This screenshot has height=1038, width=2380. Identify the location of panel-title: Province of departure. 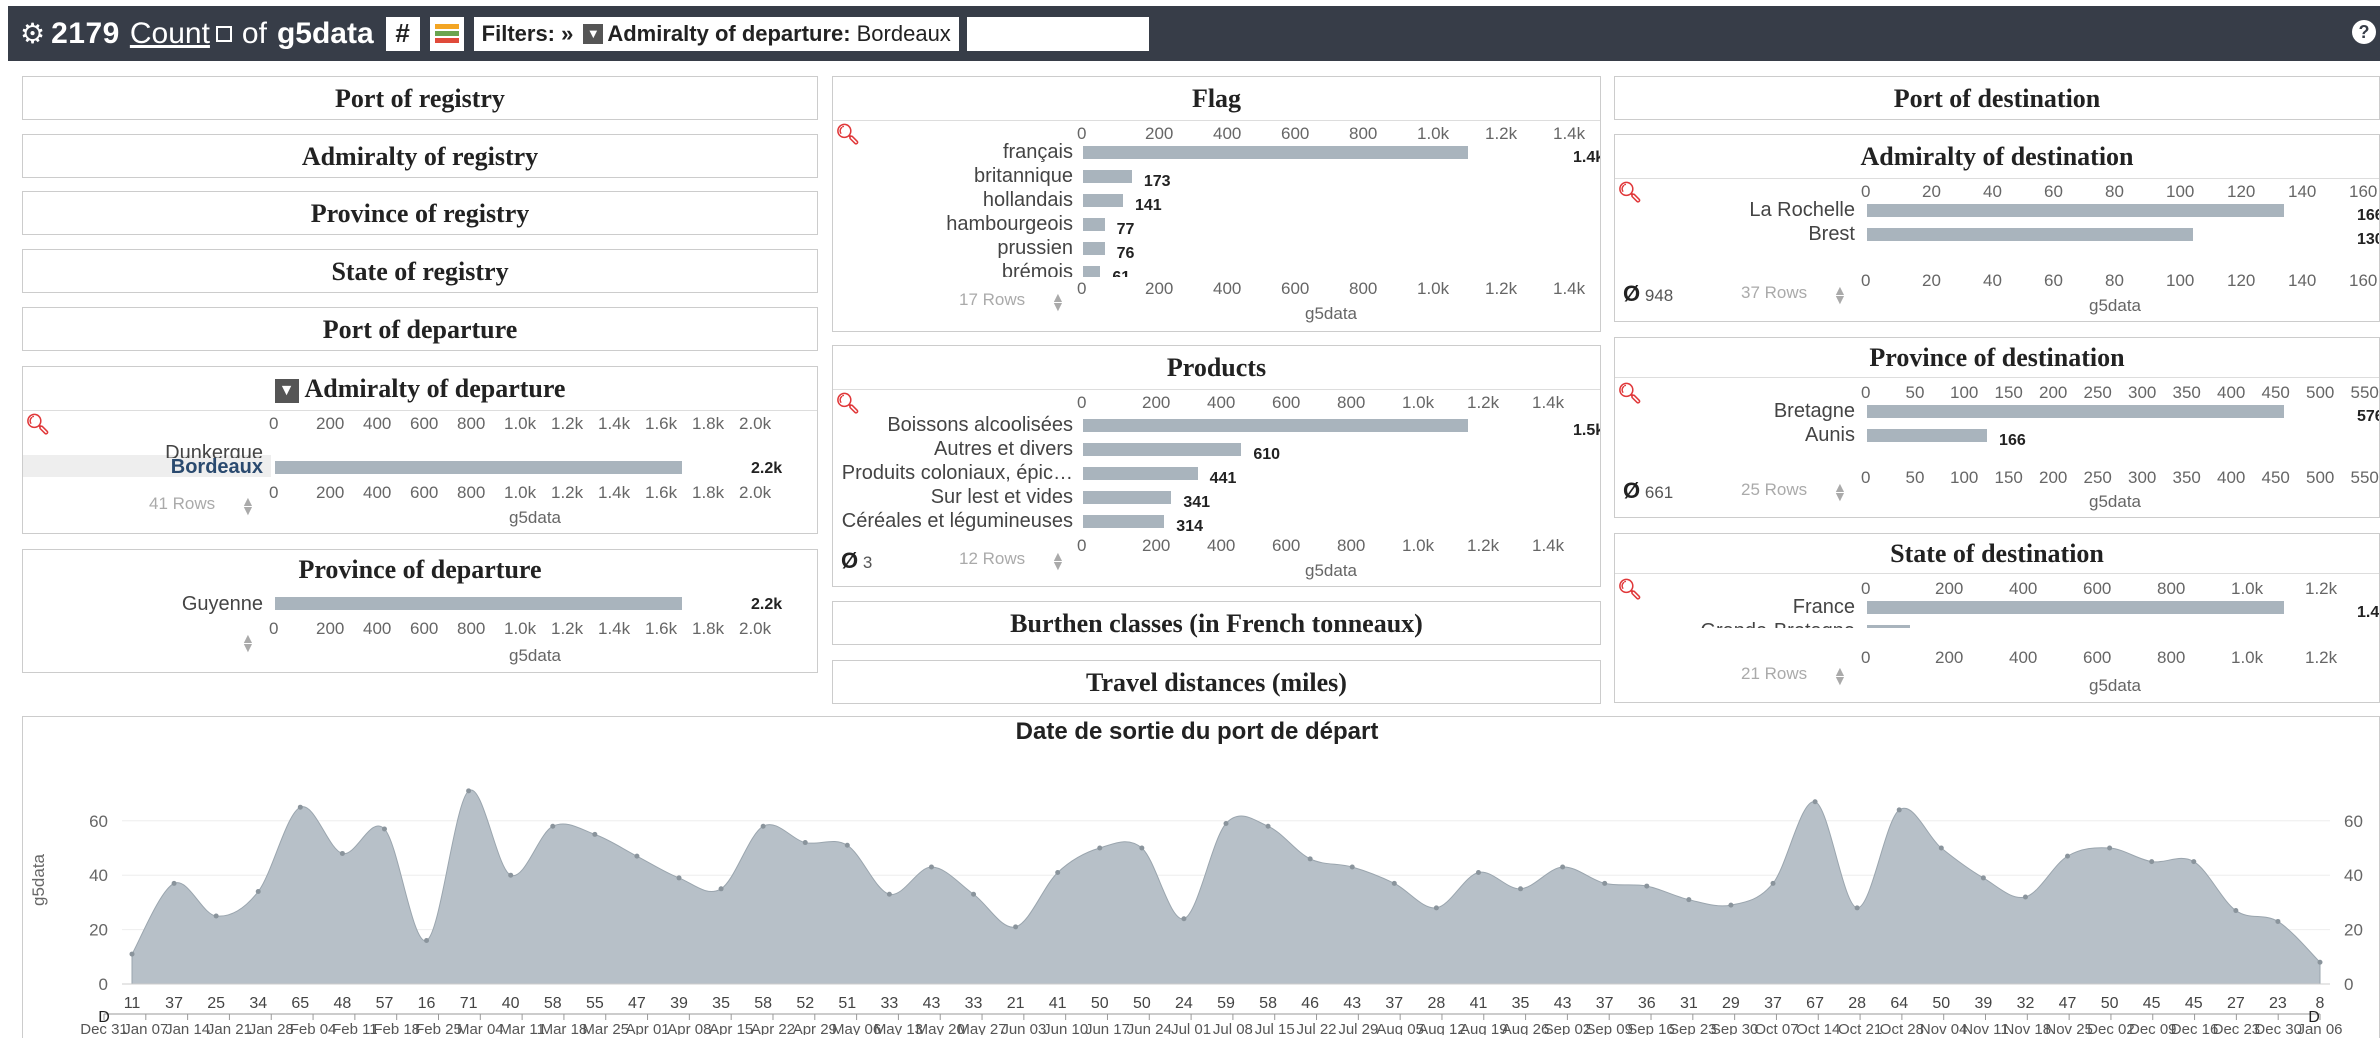
(420, 570).